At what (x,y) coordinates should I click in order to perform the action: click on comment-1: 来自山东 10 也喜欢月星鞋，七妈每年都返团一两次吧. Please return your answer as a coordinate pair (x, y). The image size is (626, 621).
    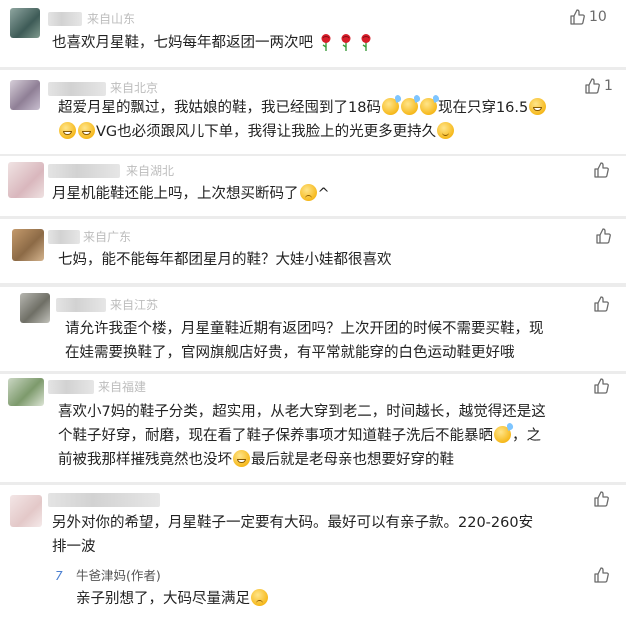
    Looking at the image, I should click on (313, 33).